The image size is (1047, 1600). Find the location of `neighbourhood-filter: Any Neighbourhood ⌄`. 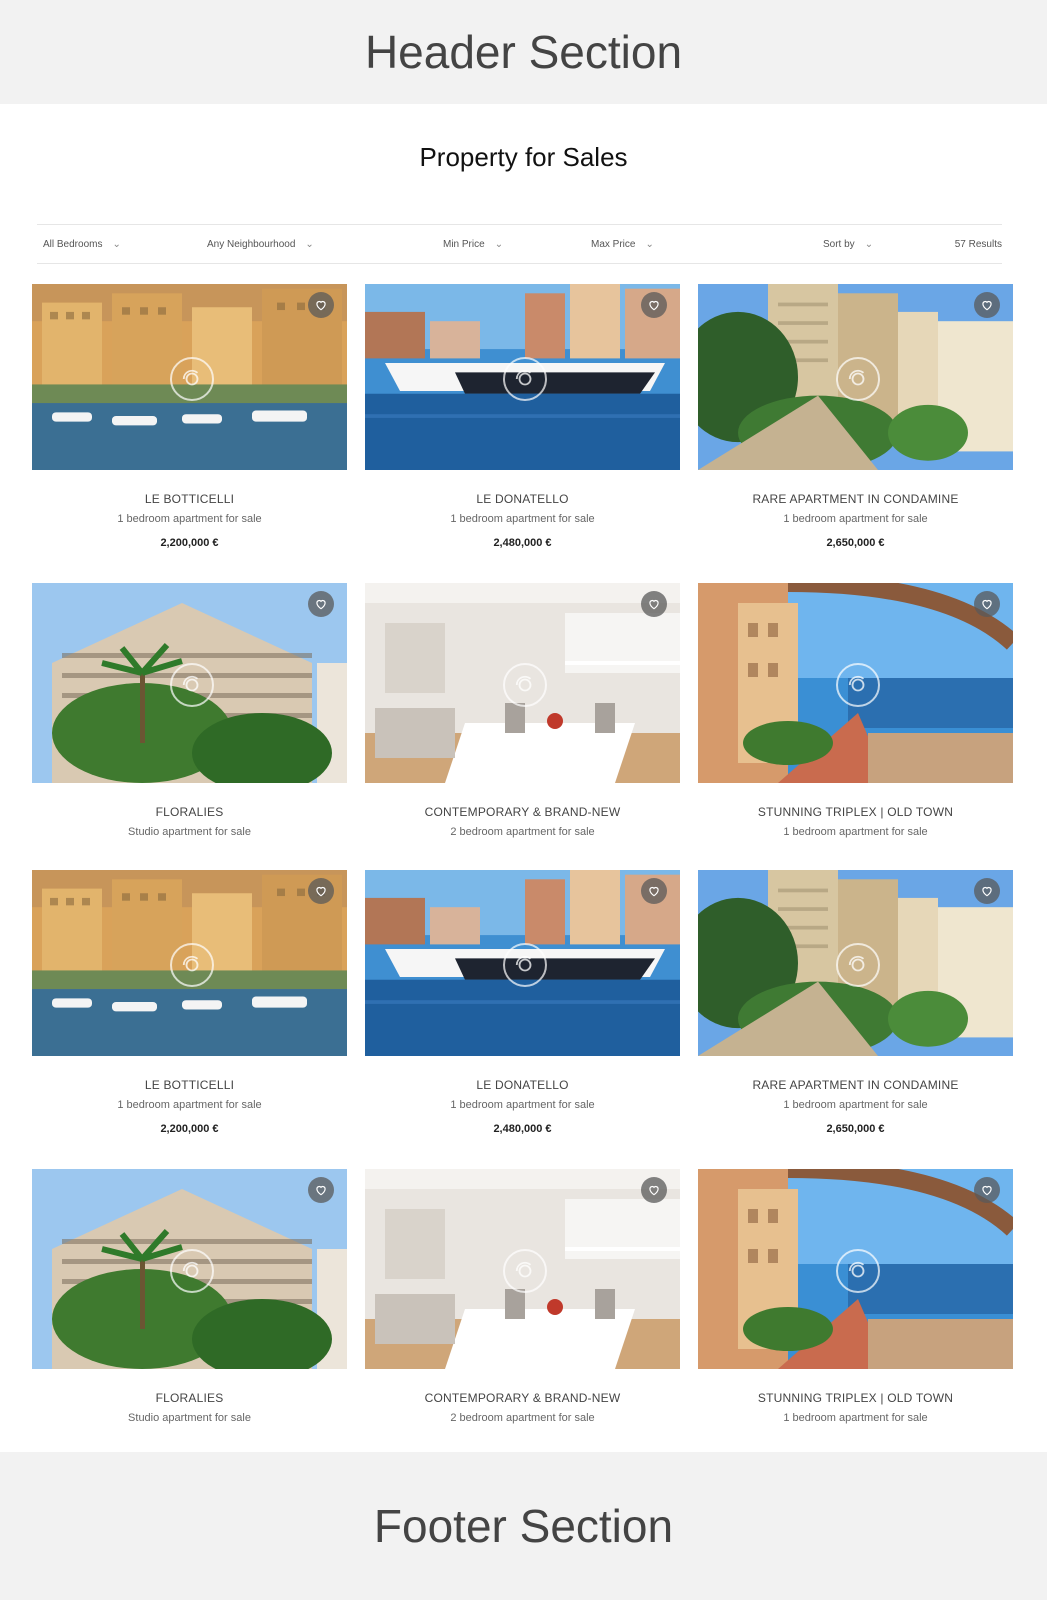

neighbourhood-filter: Any Neighbourhood ⌄ is located at coordinates (260, 244).